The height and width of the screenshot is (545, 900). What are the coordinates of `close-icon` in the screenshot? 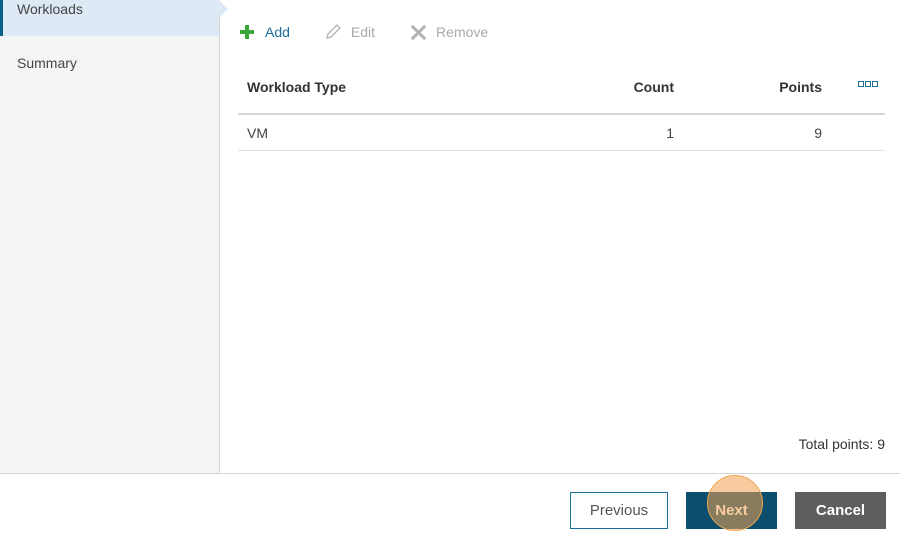 It's located at (418, 32).